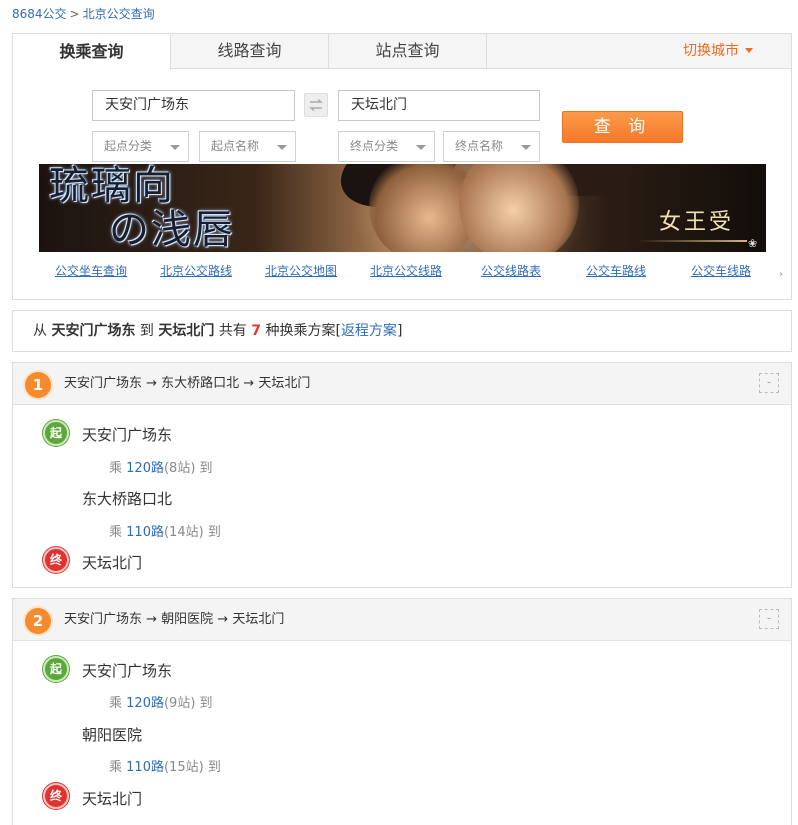  What do you see at coordinates (300, 331) in the screenshot?
I see `summary-total-suffix: 种换乘方案` at bounding box center [300, 331].